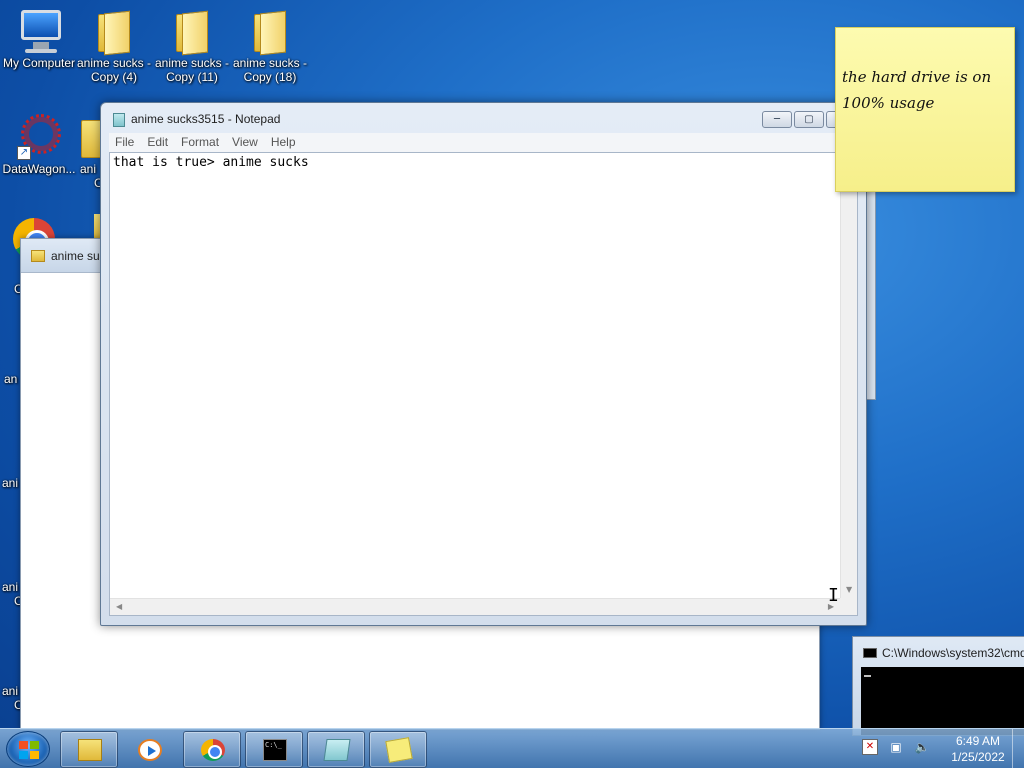 The width and height of the screenshot is (1024, 768). What do you see at coordinates (206, 119) in the screenshot?
I see `window-title: anime sucks3515 - Notepad` at bounding box center [206, 119].